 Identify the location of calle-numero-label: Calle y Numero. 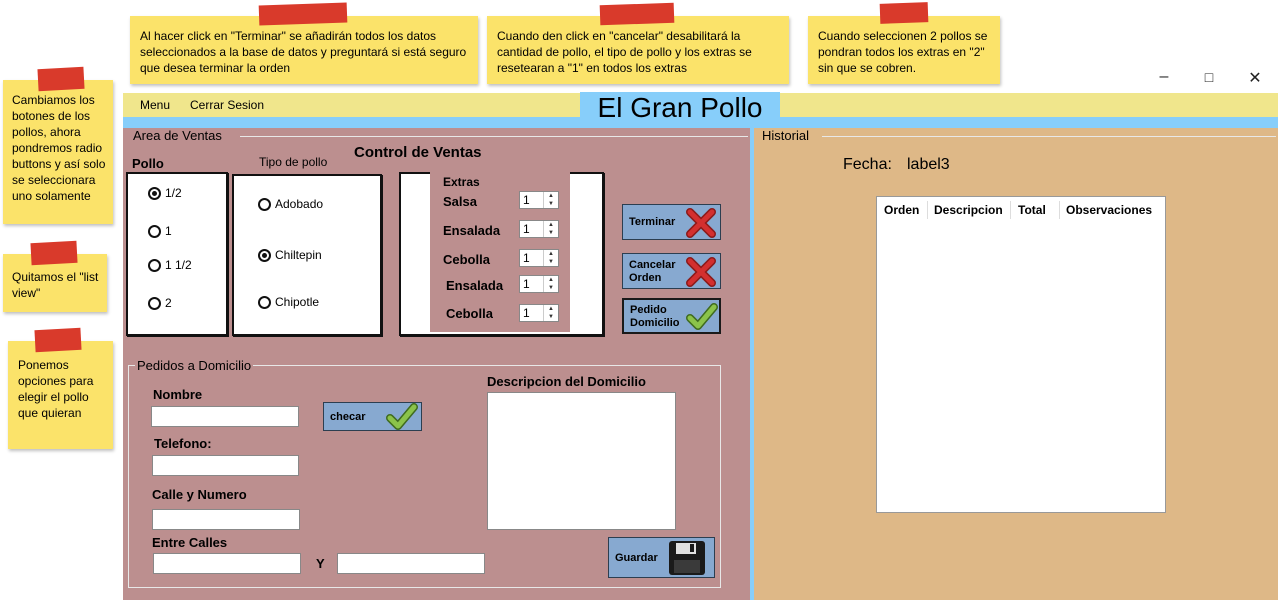
(199, 494).